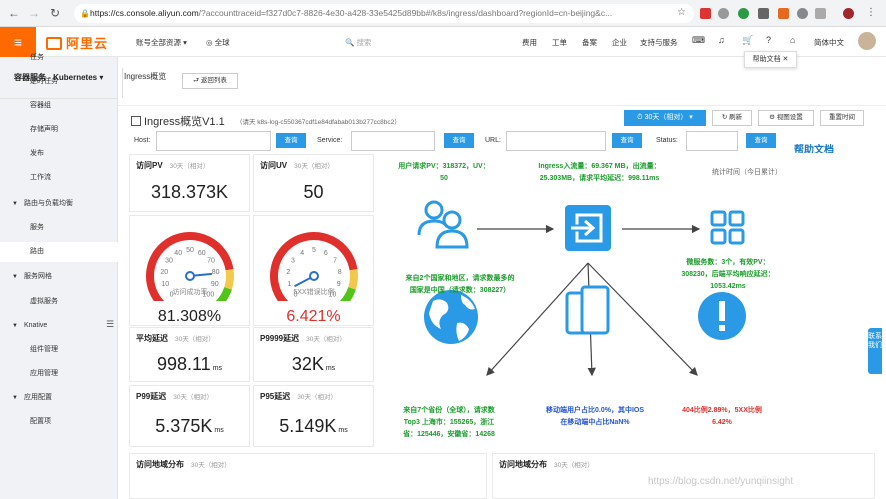  What do you see at coordinates (848, 13) in the screenshot?
I see `profile-avatar-icon` at bounding box center [848, 13].